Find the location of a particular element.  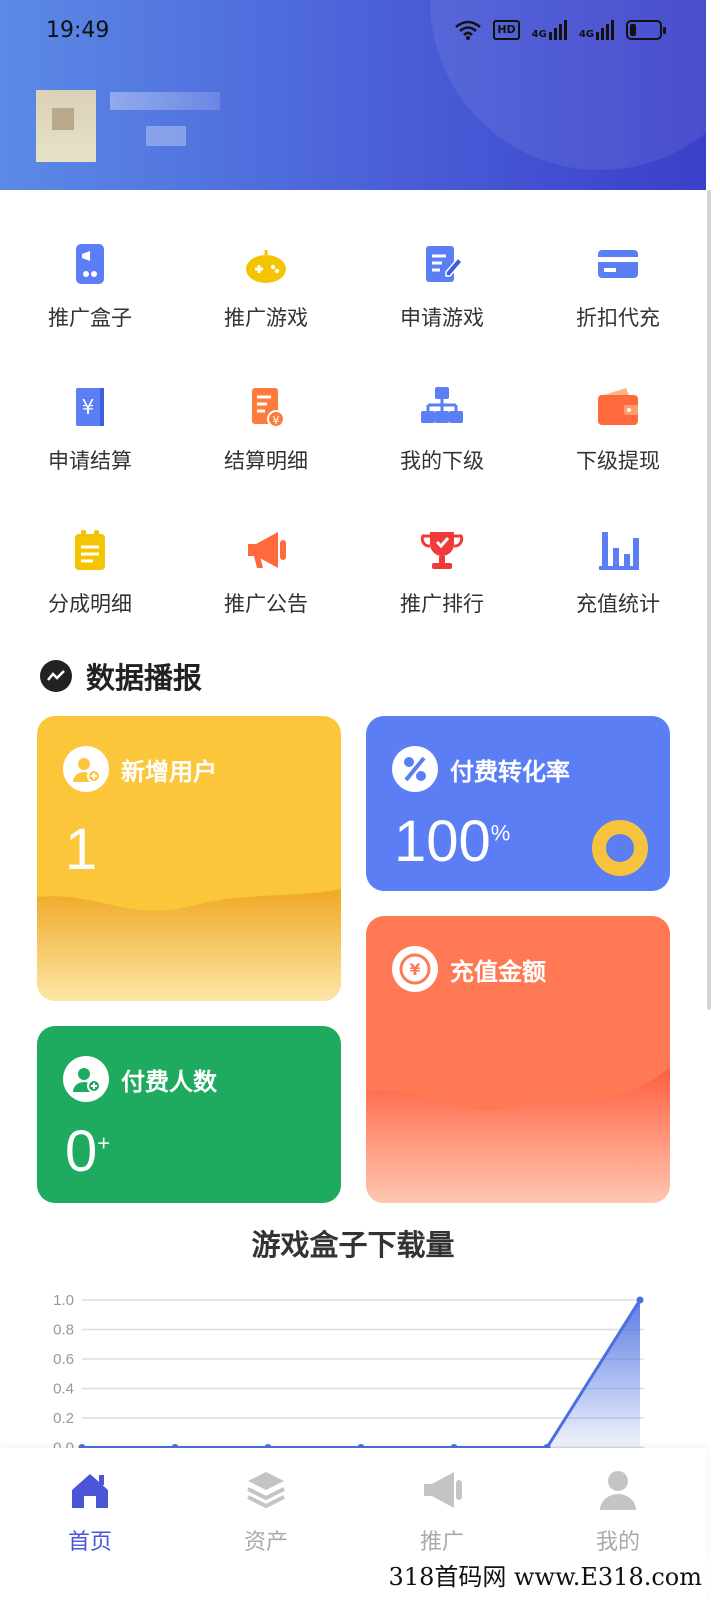

nav-promo: 推广 is located at coordinates (442, 1512).